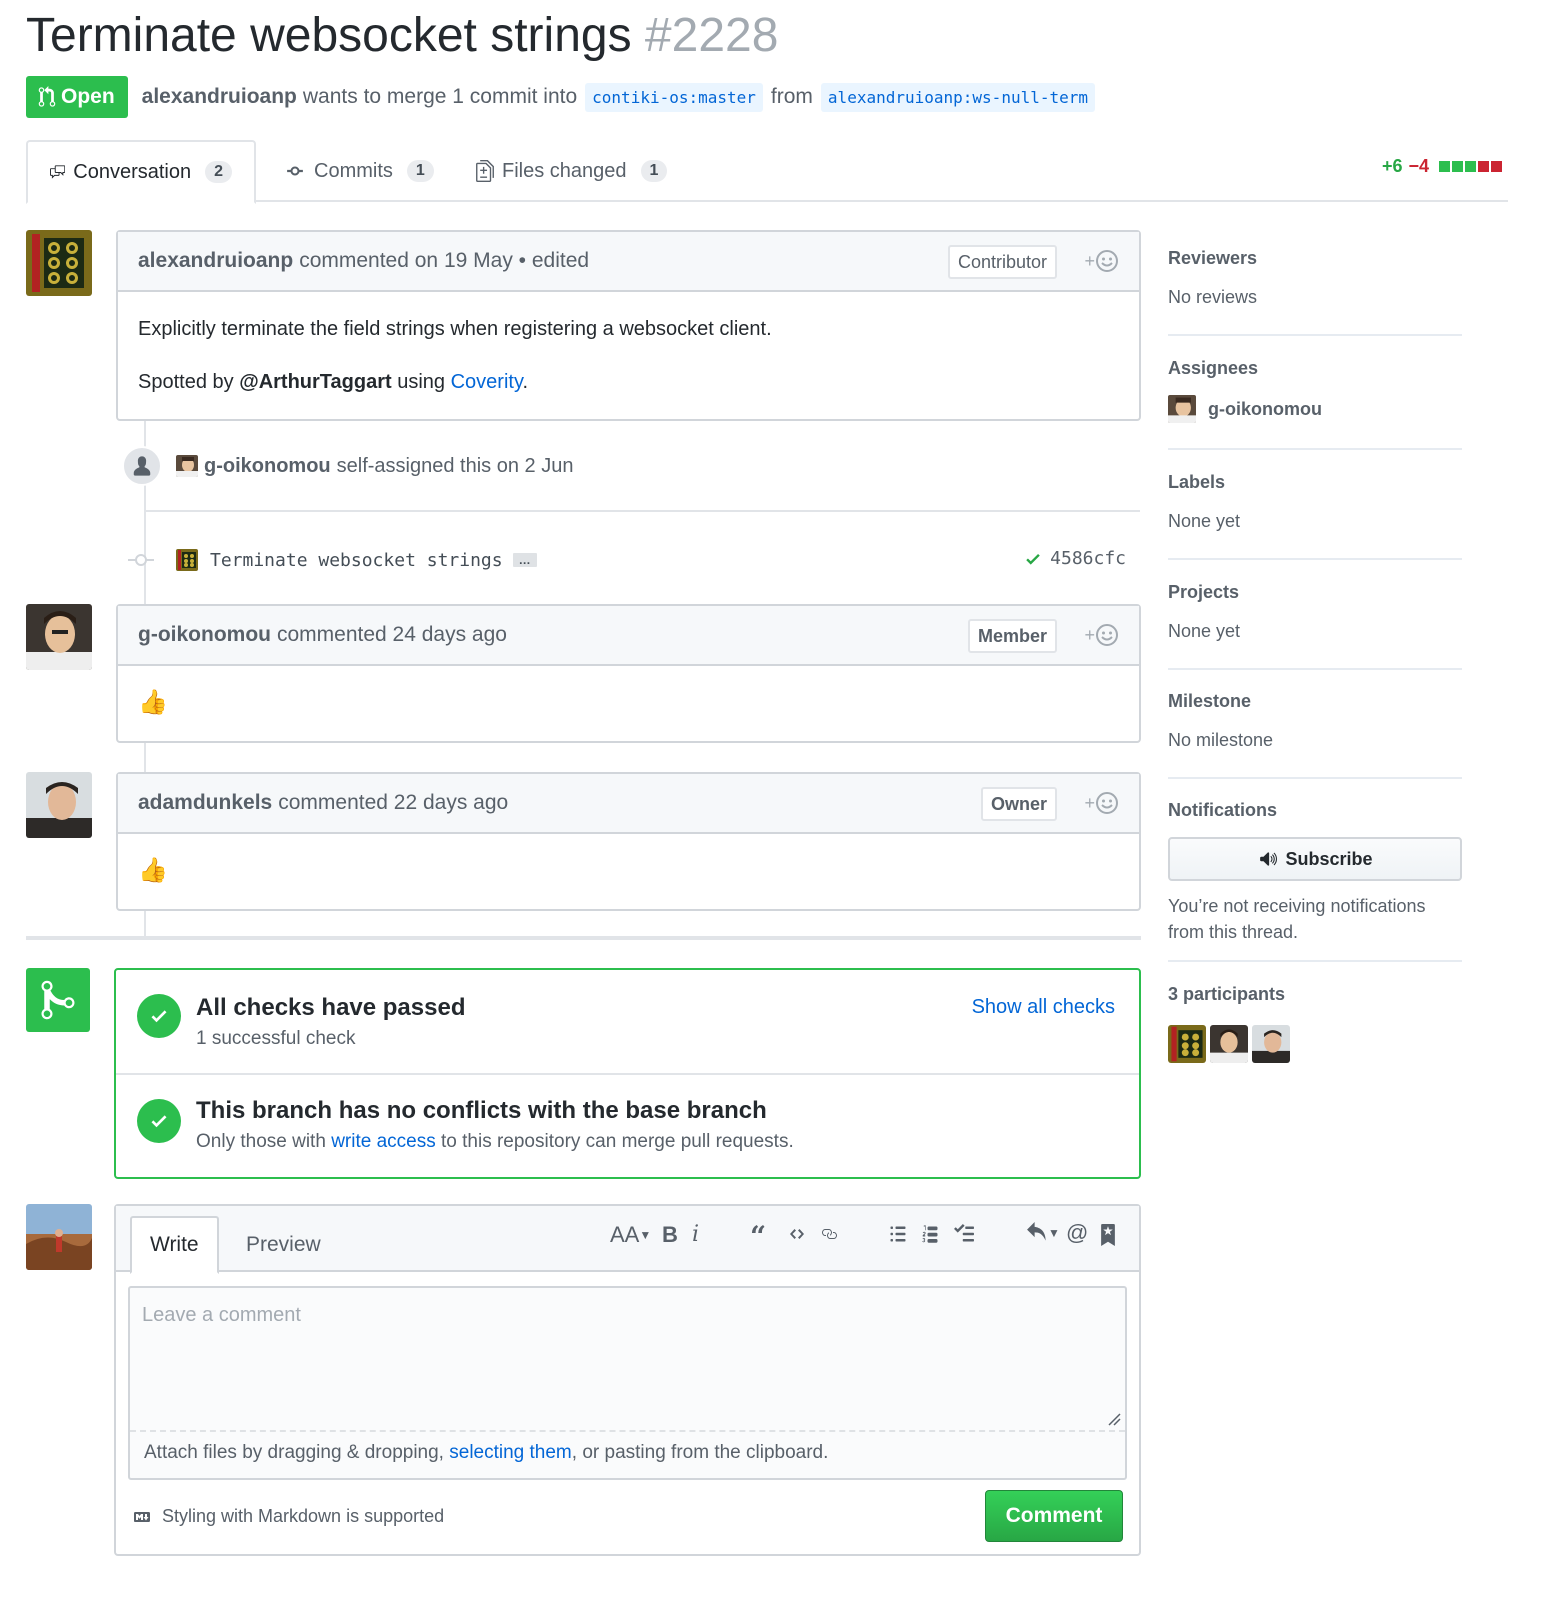 Image resolution: width=1542 pixels, height=1604 pixels. Describe the element at coordinates (1315, 409) in the screenshot. I see `assignee-item: g-oikonomou` at that location.